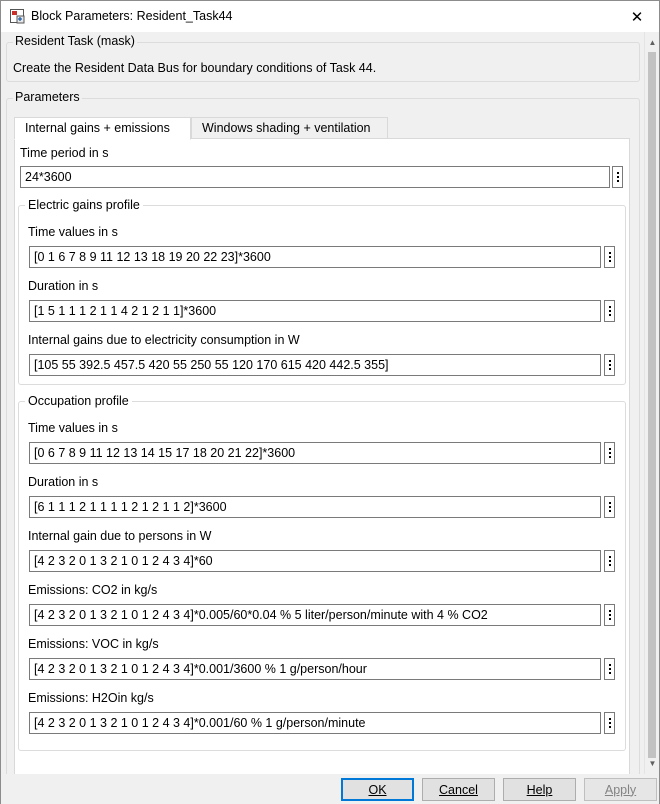  I want to click on dialog-footer: OK Cancel Help Apply, so click(330, 789).